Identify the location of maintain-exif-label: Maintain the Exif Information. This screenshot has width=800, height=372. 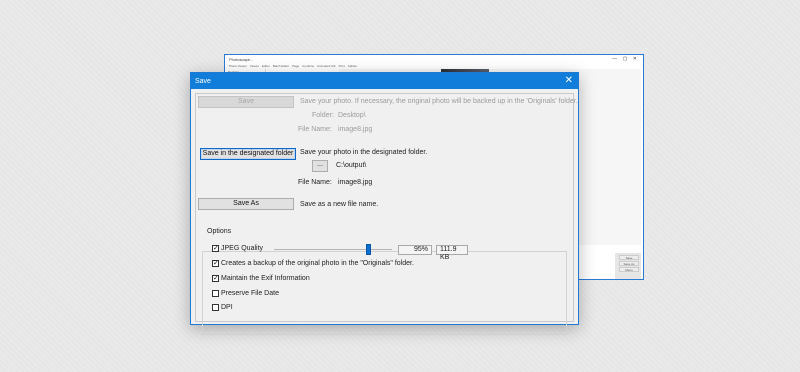
(265, 278).